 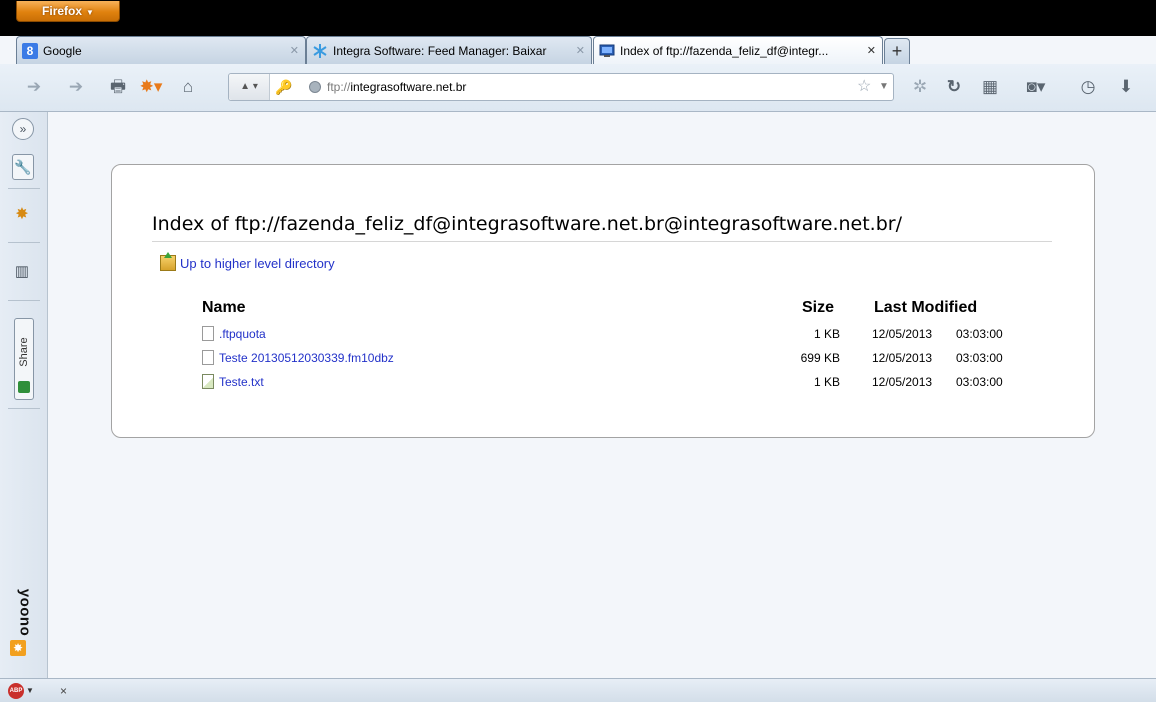 What do you see at coordinates (926, 307) in the screenshot?
I see `column-header-modified: Last Modified` at bounding box center [926, 307].